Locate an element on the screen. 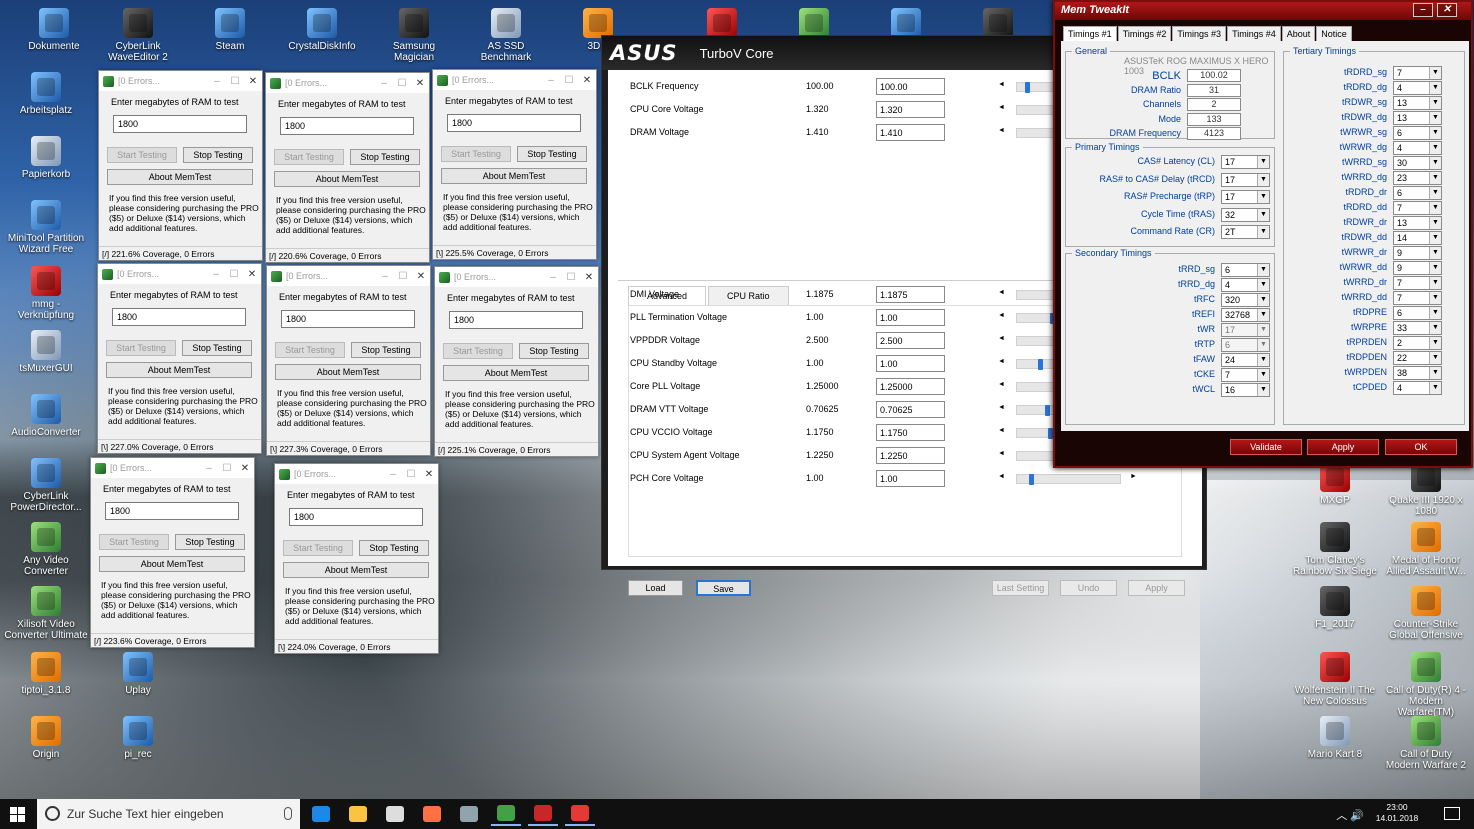  tray-icons: ︿ 🔊 is located at coordinates (1350, 815).